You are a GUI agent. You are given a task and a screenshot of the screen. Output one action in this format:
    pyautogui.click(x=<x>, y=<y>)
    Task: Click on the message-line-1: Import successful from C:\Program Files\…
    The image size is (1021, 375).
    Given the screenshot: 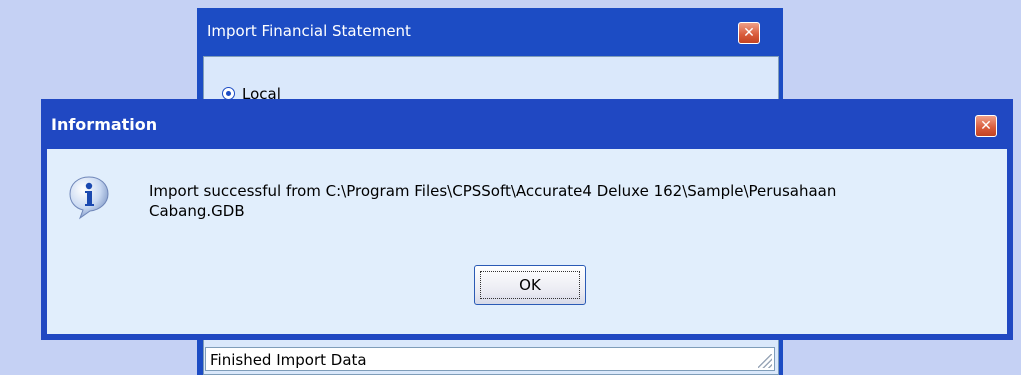 What is the action you would take?
    pyautogui.click(x=493, y=191)
    